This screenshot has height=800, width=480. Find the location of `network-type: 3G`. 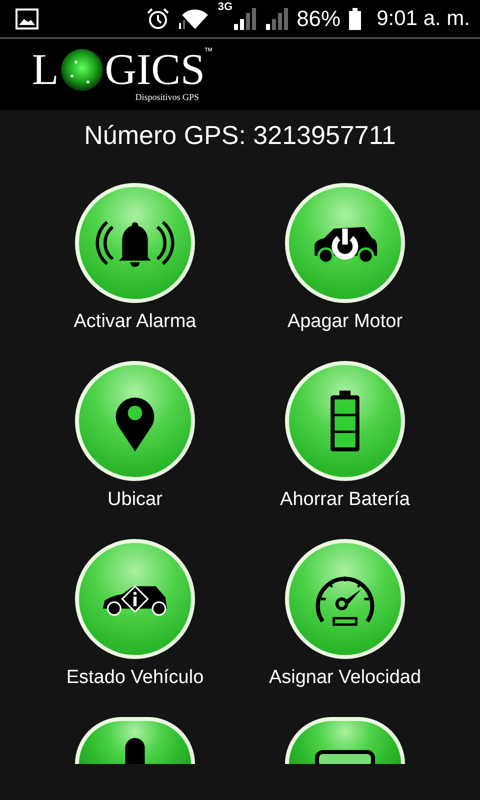

network-type: 3G is located at coordinates (225, 6).